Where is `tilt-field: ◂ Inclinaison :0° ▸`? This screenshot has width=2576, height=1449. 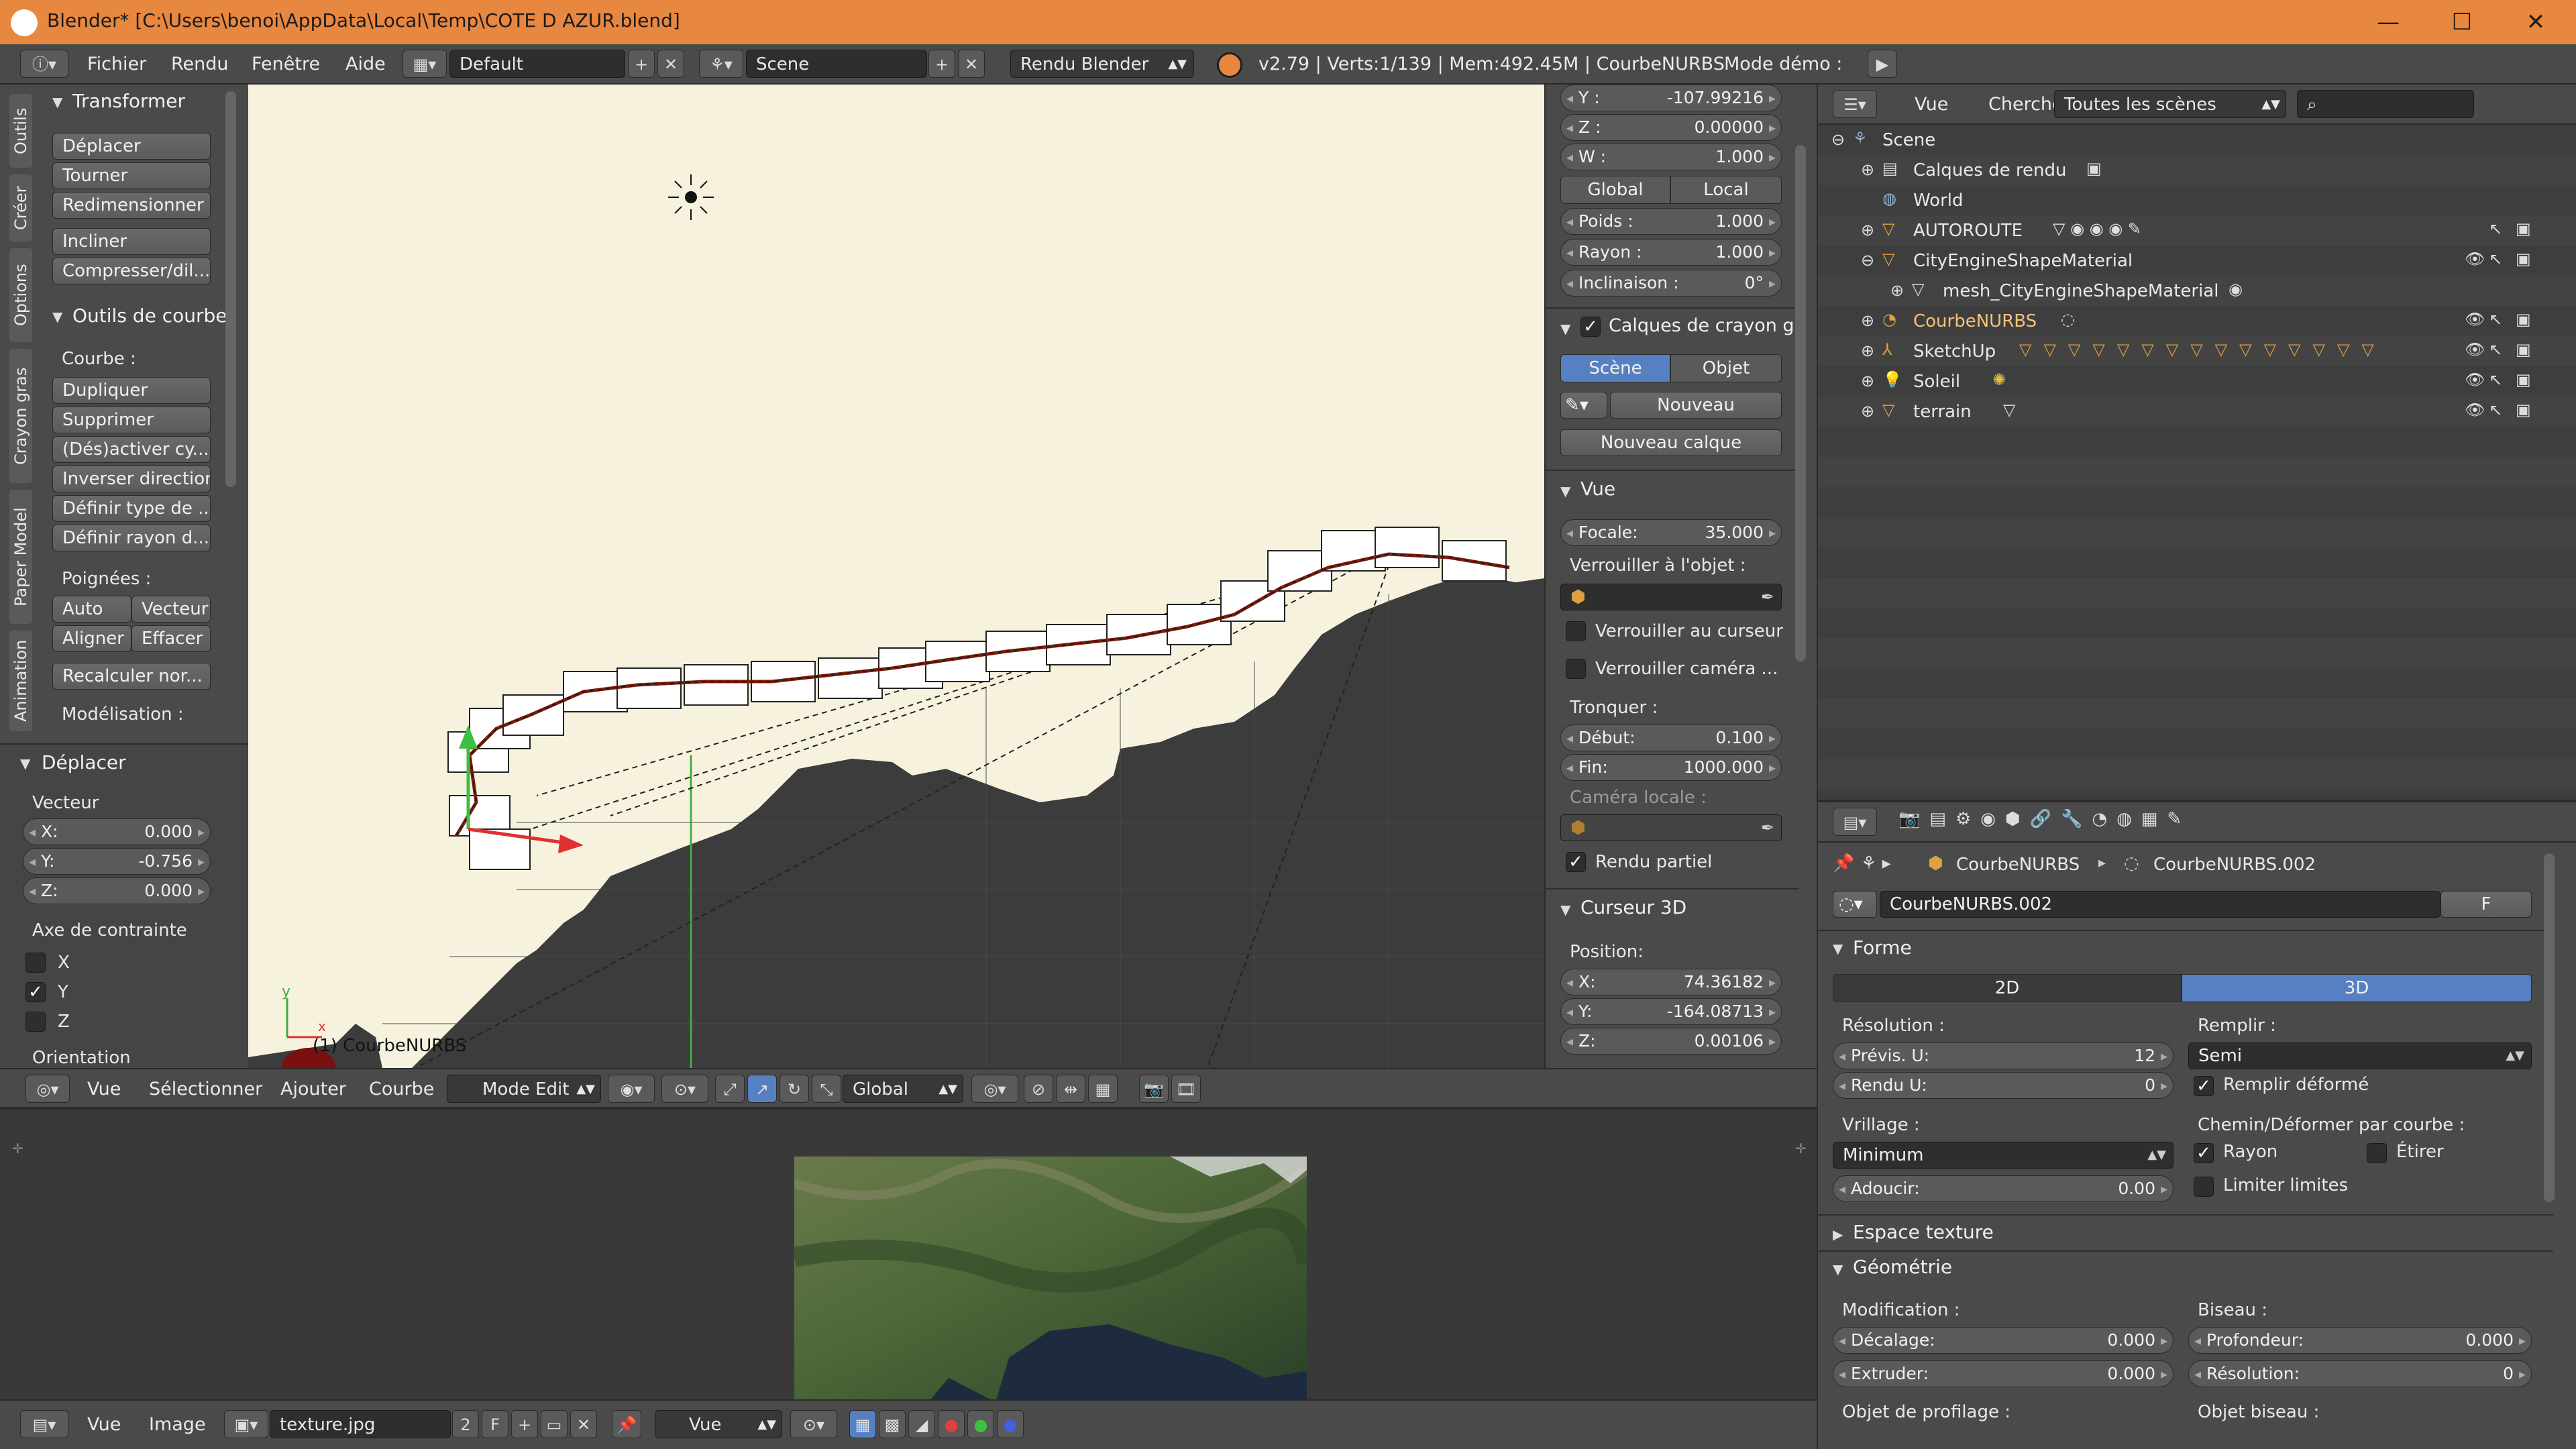
tilt-field: ◂ Inclinaison :0° ▸ is located at coordinates (1671, 283).